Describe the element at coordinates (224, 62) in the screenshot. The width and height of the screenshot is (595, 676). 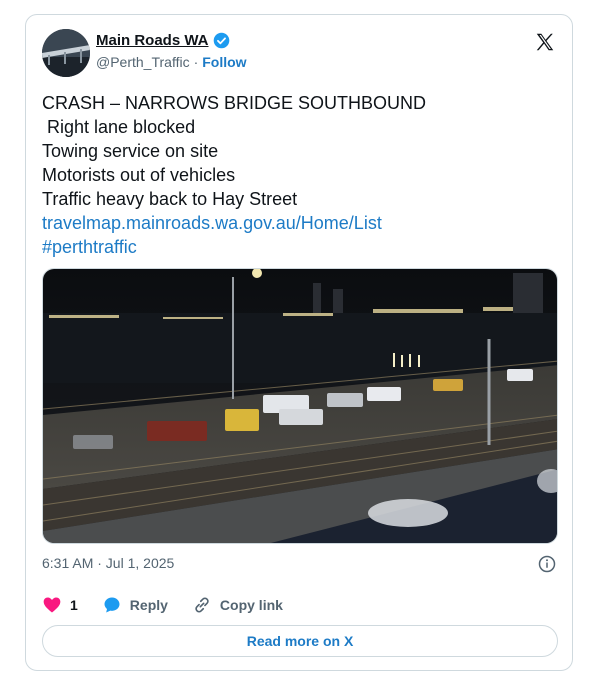
I see `follow-button: Follow` at that location.